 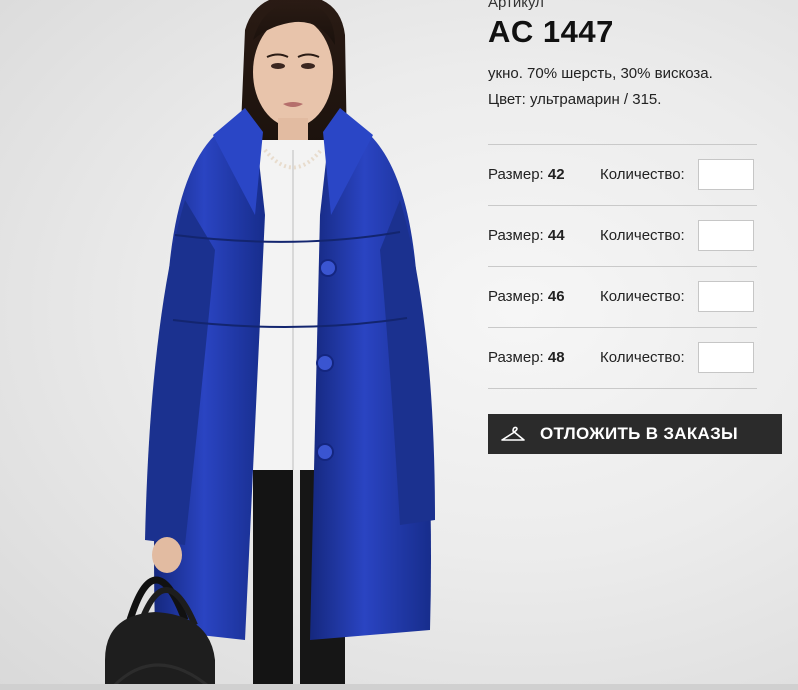 What do you see at coordinates (526, 174) in the screenshot?
I see `size-label: Размер: 42` at bounding box center [526, 174].